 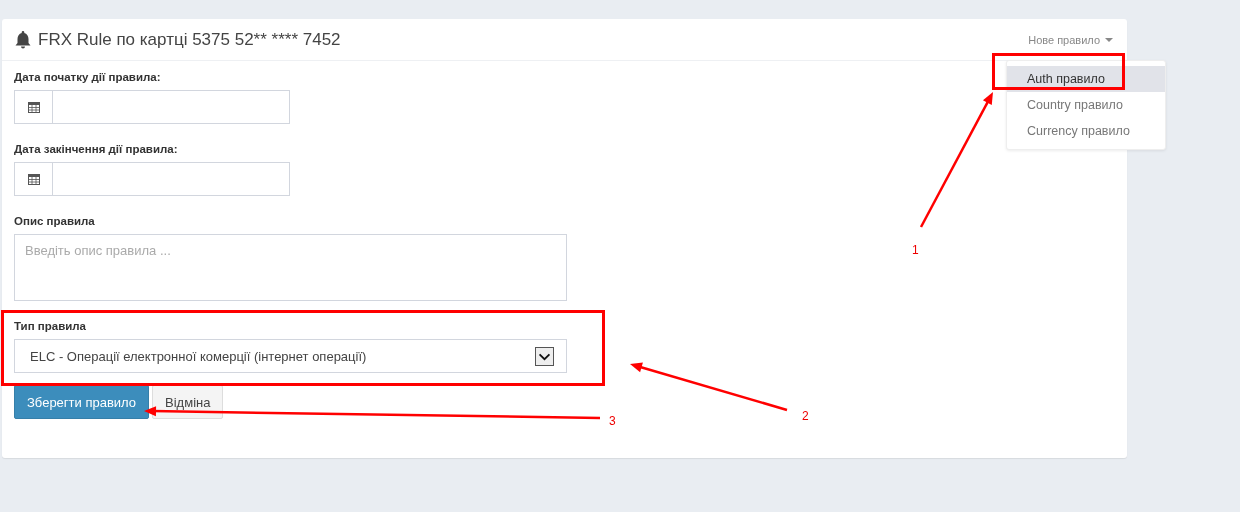 What do you see at coordinates (1086, 79) in the screenshot?
I see `menu-item: Auth правило` at bounding box center [1086, 79].